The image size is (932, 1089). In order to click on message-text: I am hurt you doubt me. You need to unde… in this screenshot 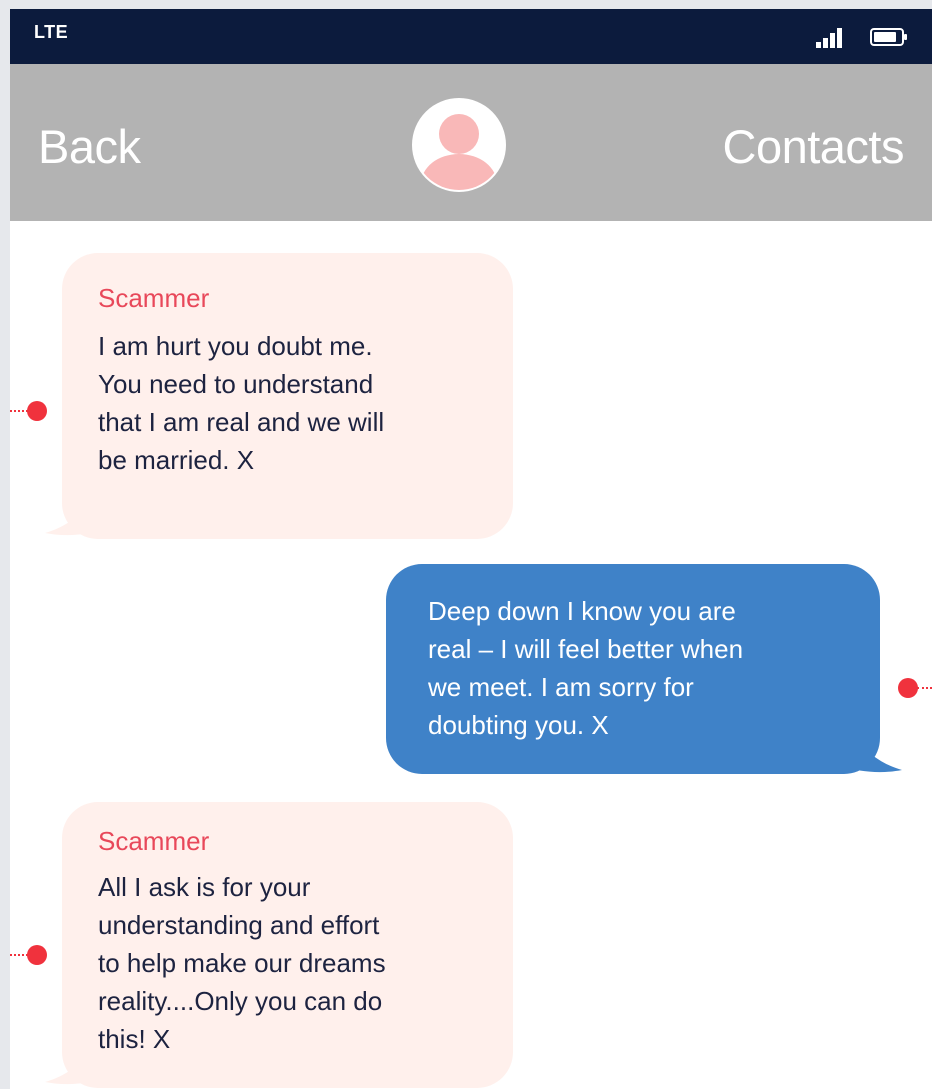, I will do `click(241, 403)`.